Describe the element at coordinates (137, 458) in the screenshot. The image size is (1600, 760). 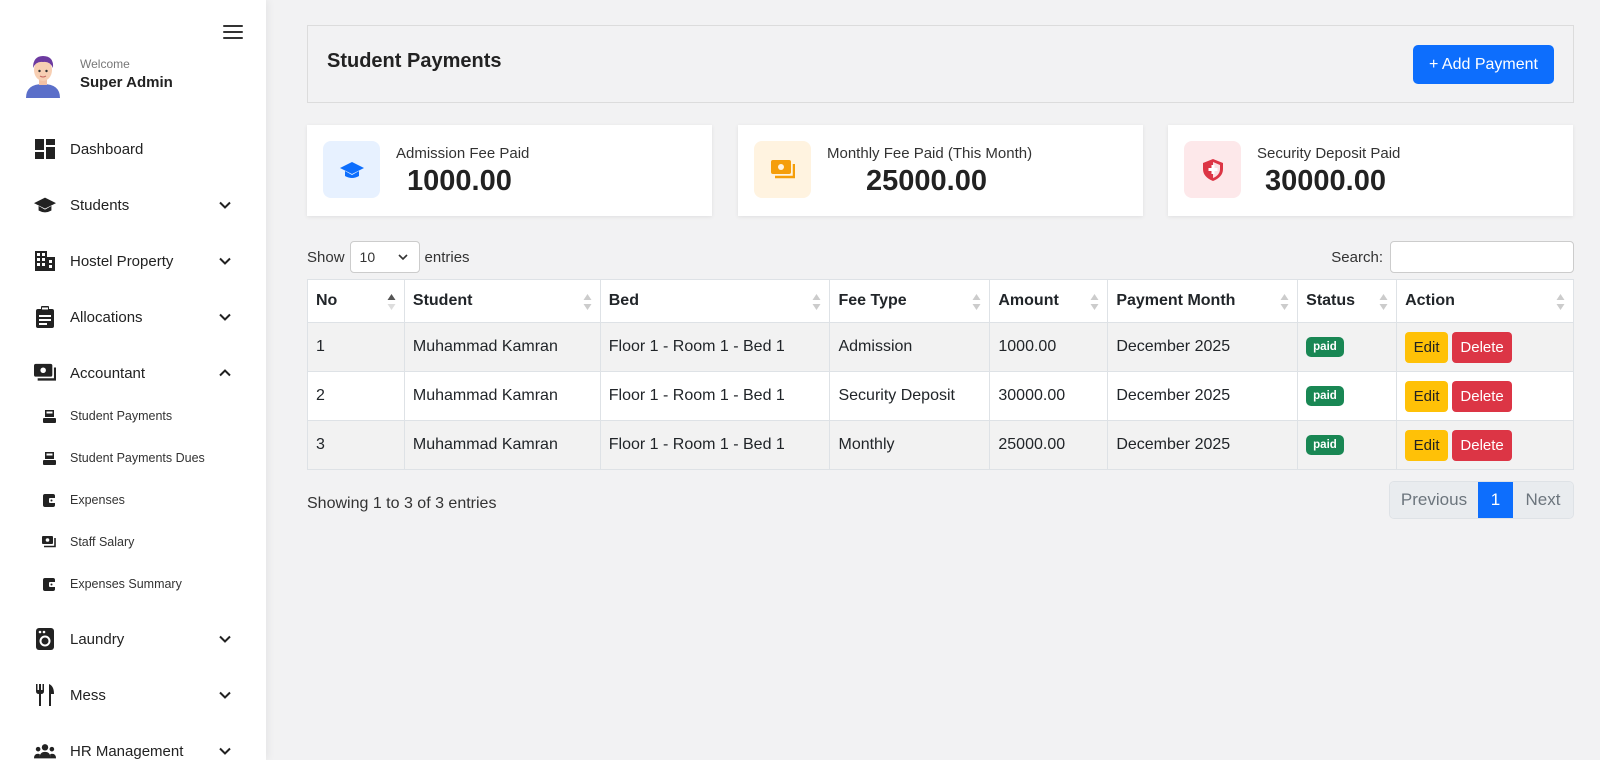
I see `sidebar-subitem-label: Student Payments Dues` at that location.